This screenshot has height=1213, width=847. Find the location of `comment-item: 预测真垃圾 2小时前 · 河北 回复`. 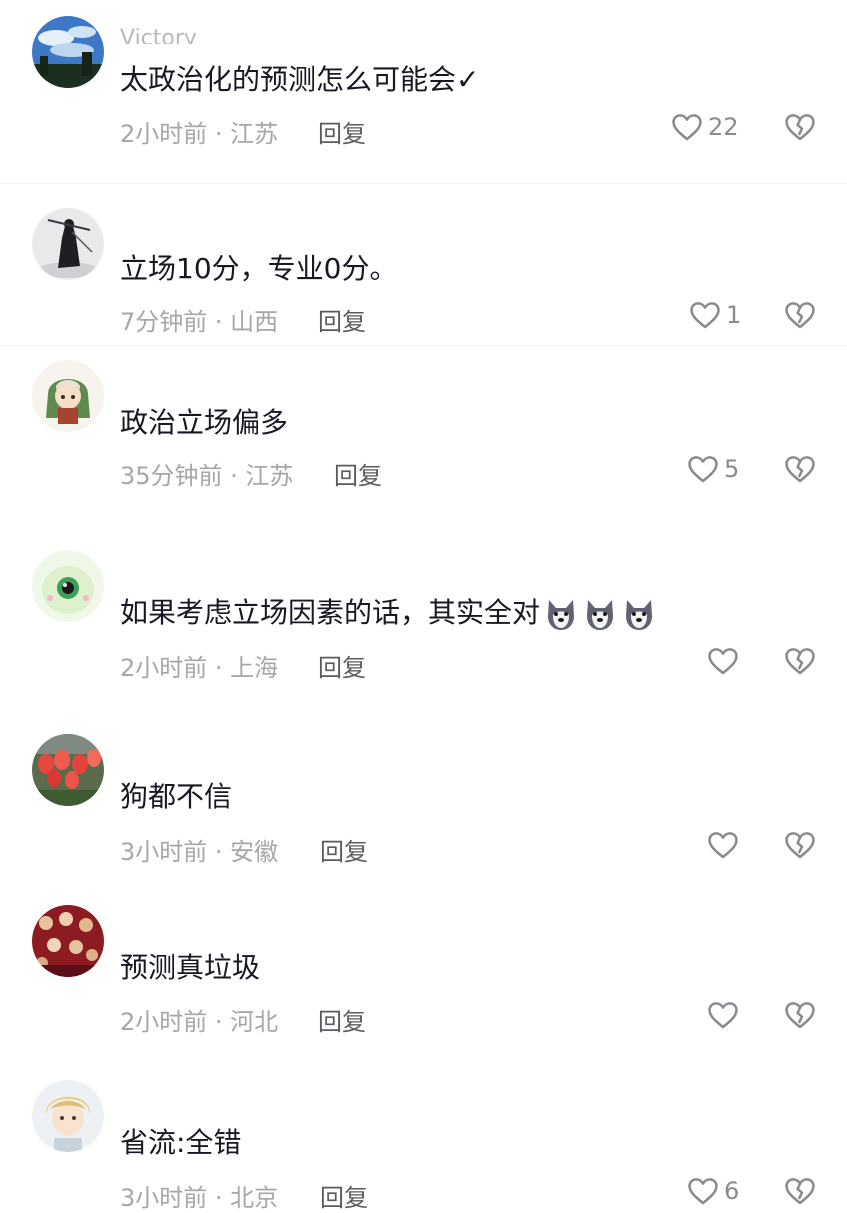

comment-item: 预测真垃圾 2小时前 · 河北 回复 is located at coordinates (423, 982).